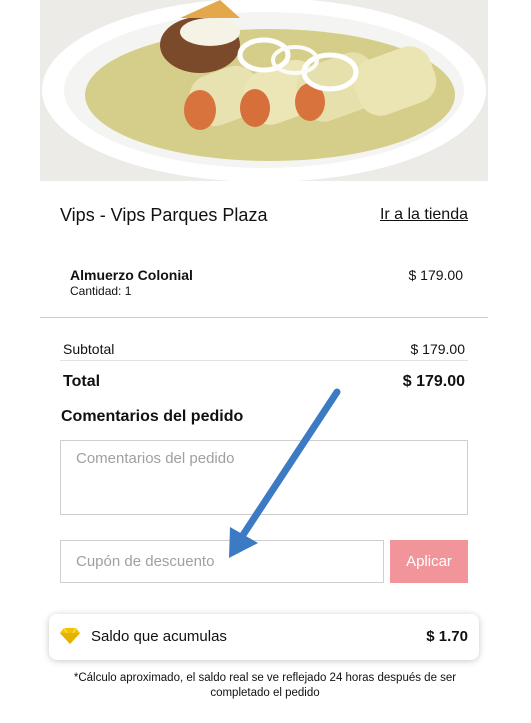 This screenshot has width=531, height=723. What do you see at coordinates (264, 637) in the screenshot?
I see `balance-card: Saldo que acumulas $ 1.70` at bounding box center [264, 637].